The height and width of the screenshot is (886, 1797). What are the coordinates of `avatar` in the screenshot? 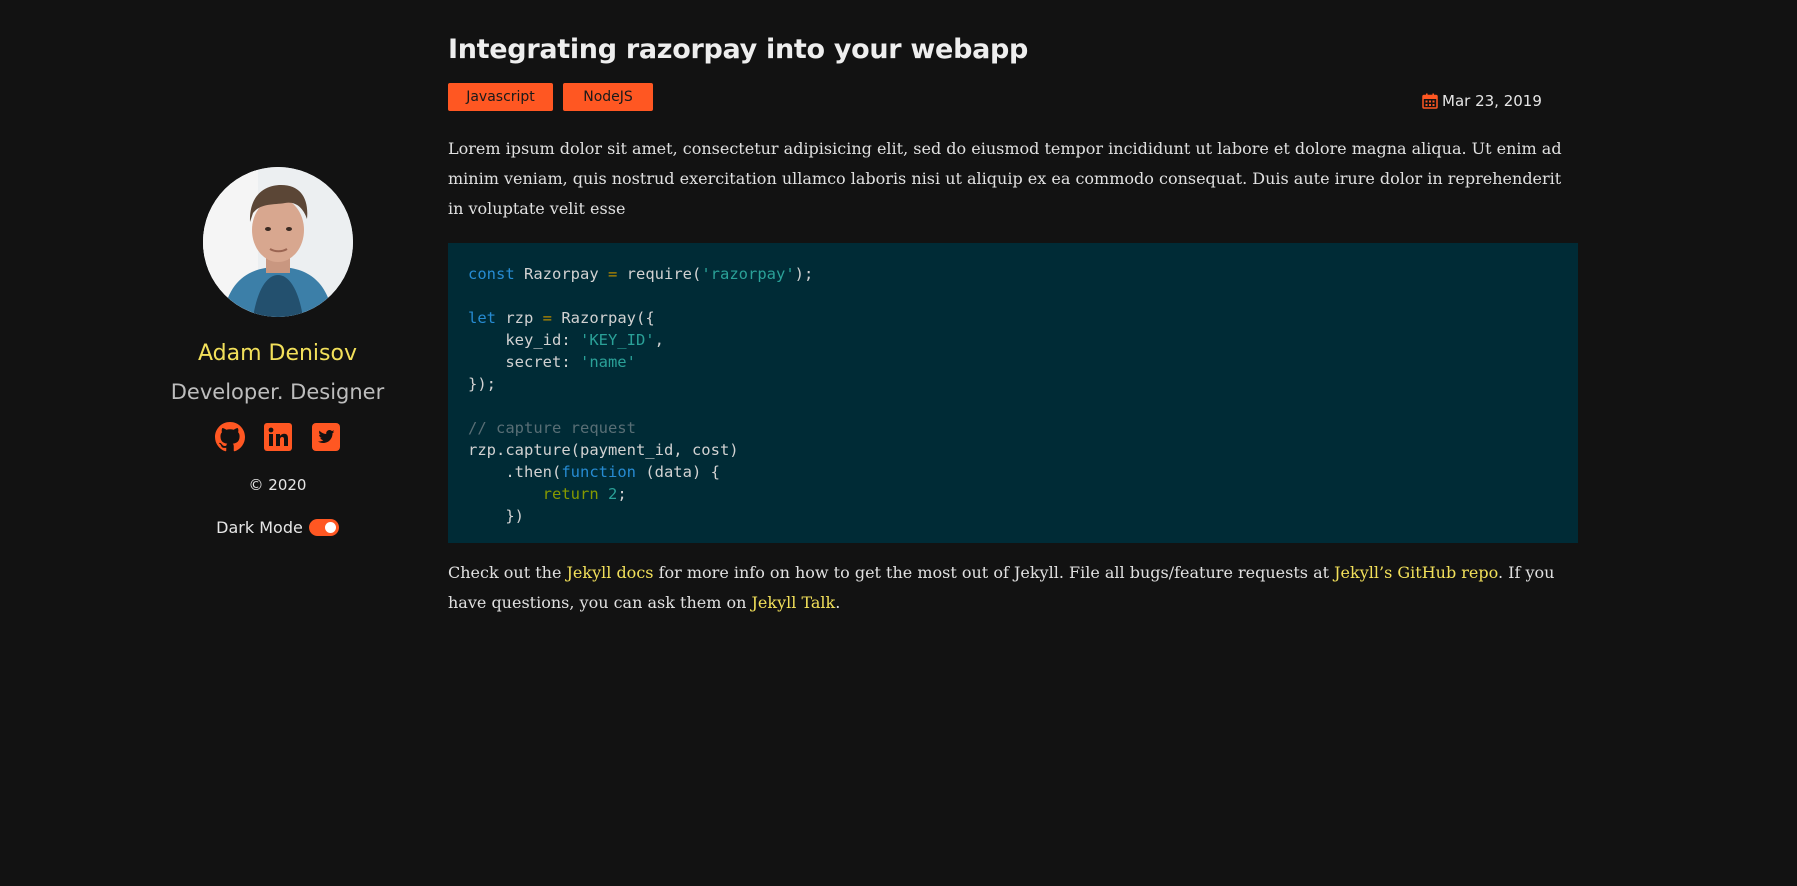 It's located at (277, 242).